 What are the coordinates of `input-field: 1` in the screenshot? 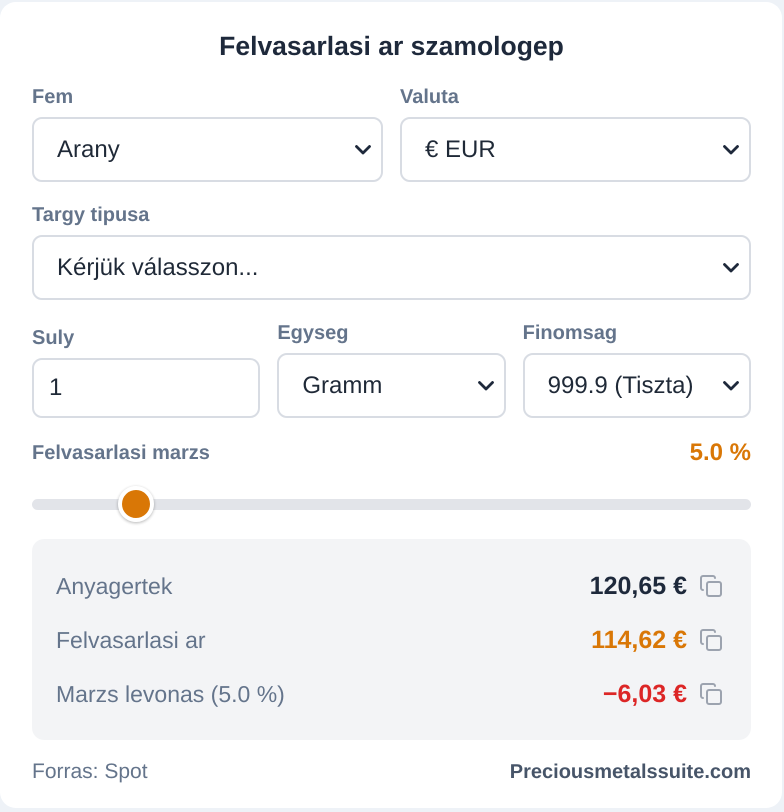 It's located at (146, 388).